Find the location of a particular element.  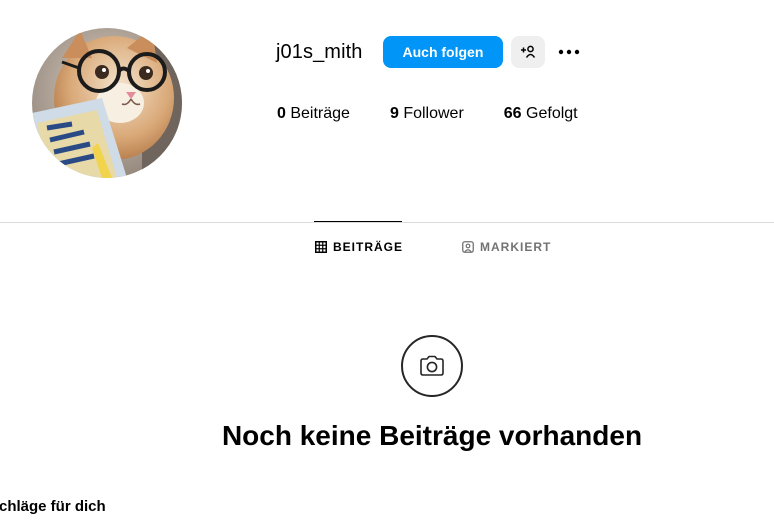

tab-posts: BEITRÄGE is located at coordinates (359, 247).